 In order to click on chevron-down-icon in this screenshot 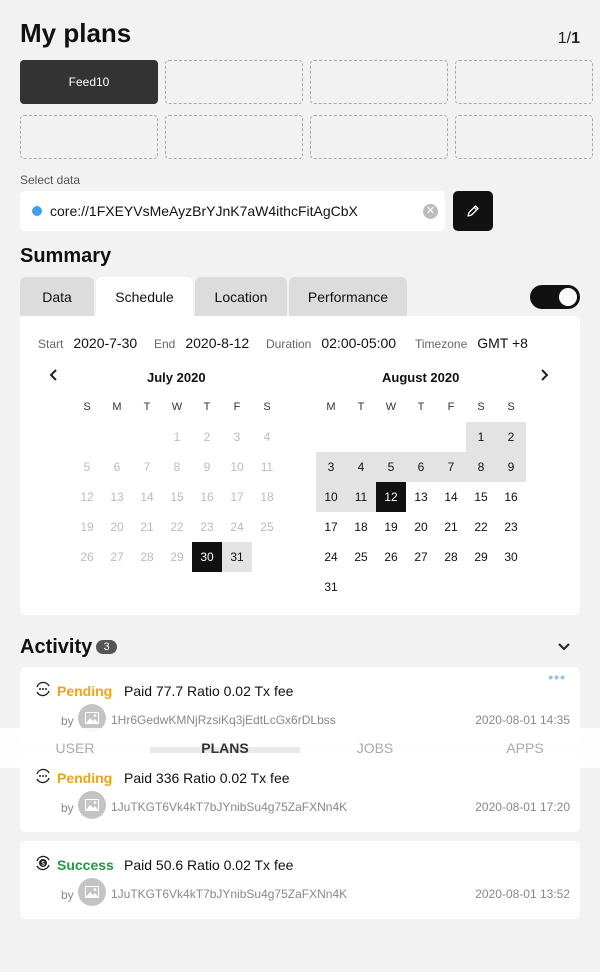, I will do `click(564, 646)`.